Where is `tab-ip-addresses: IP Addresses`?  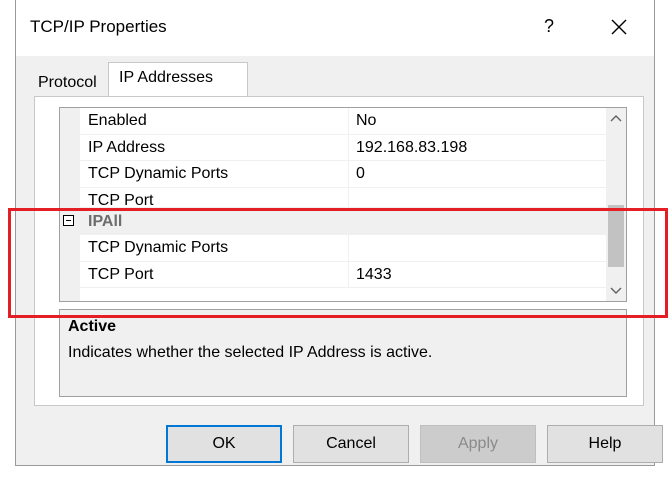 tab-ip-addresses: IP Addresses is located at coordinates (178, 79).